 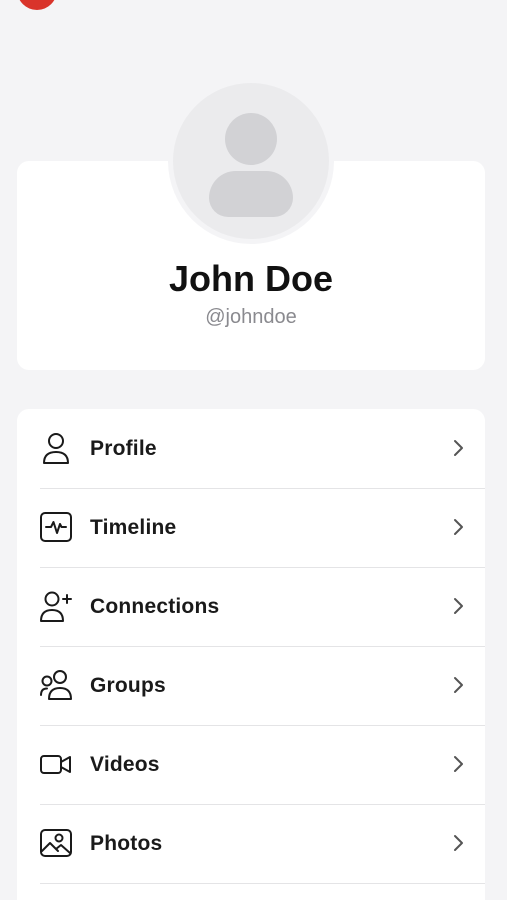 I want to click on user-placeholder-icon, so click(x=251, y=161).